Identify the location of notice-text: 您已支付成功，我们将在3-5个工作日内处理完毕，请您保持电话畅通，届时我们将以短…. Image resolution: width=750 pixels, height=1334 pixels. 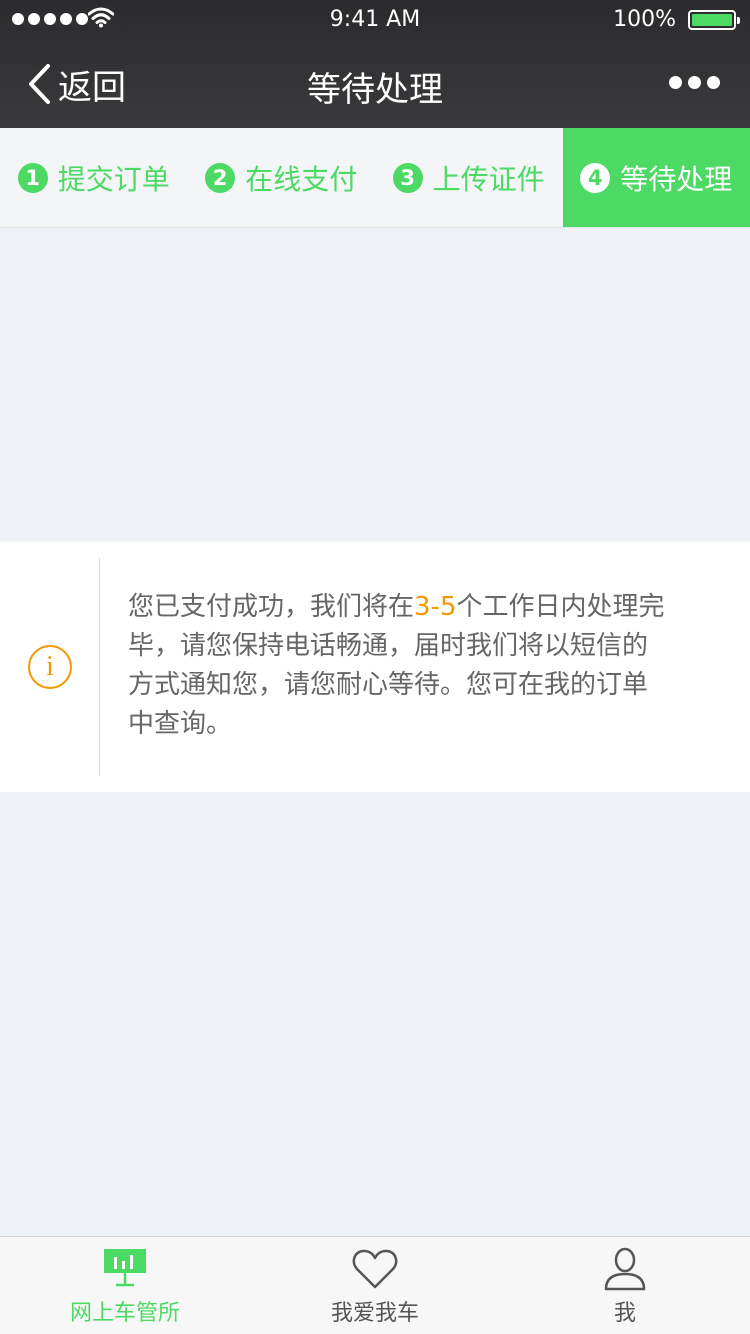
(400, 666).